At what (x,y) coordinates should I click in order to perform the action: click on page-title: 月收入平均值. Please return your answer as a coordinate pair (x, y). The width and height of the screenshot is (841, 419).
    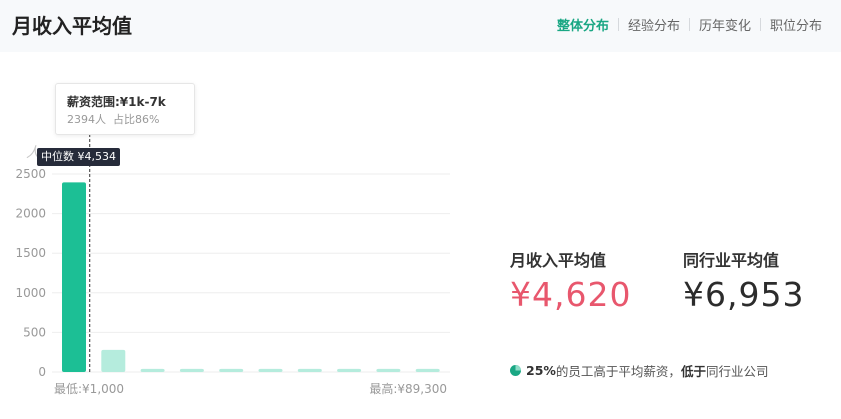
    Looking at the image, I should click on (72, 26).